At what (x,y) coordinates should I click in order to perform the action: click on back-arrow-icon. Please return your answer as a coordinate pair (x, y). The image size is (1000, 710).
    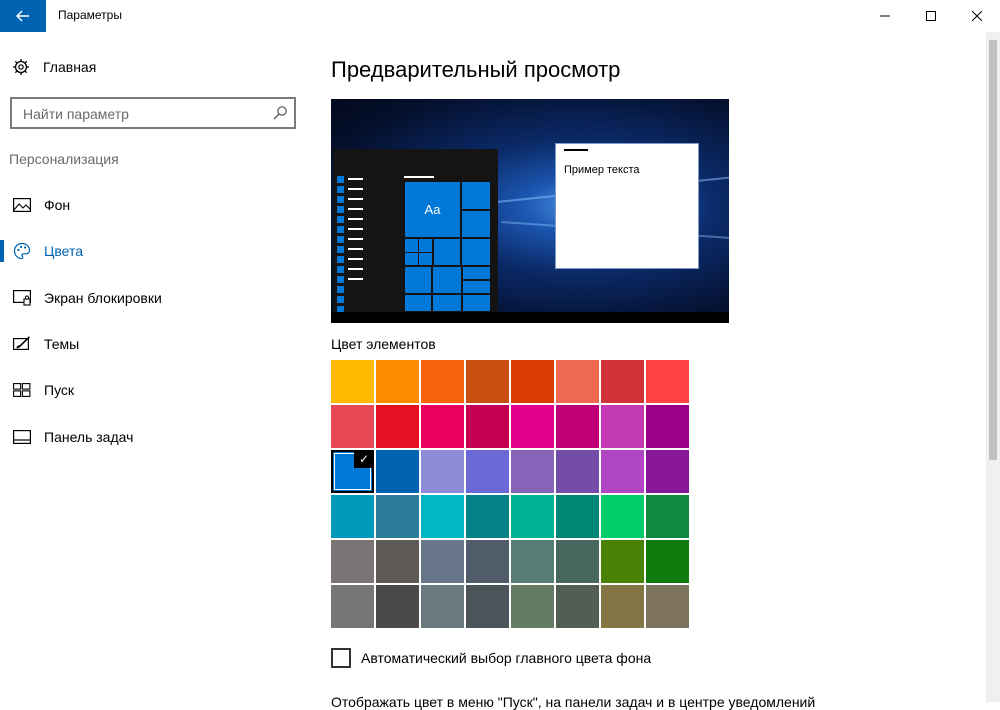
    Looking at the image, I should click on (22, 16).